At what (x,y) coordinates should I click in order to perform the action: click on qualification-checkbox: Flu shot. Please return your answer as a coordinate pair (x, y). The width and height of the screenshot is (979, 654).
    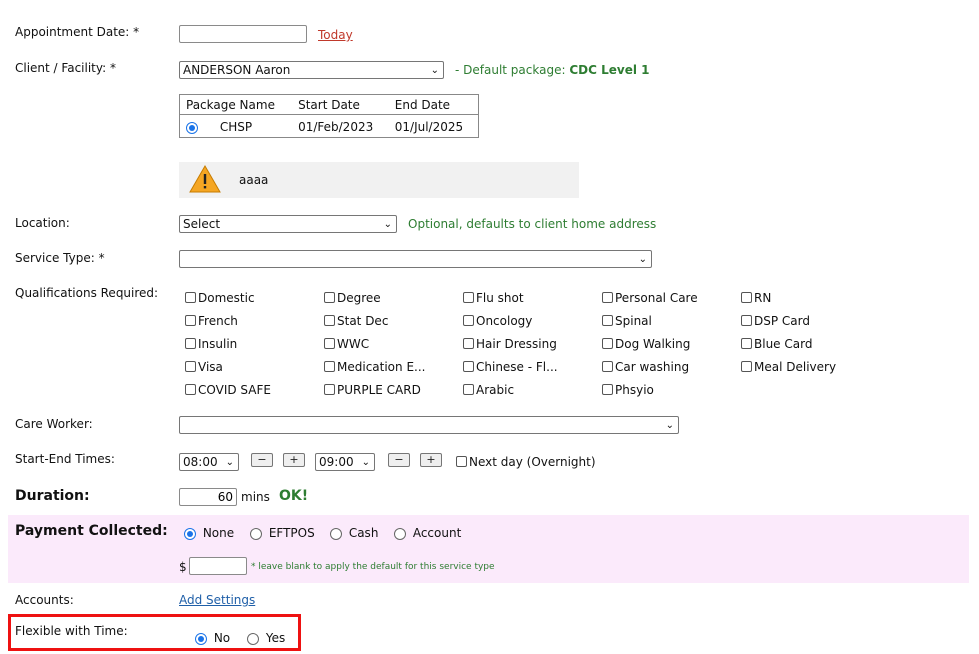
    Looking at the image, I should click on (493, 298).